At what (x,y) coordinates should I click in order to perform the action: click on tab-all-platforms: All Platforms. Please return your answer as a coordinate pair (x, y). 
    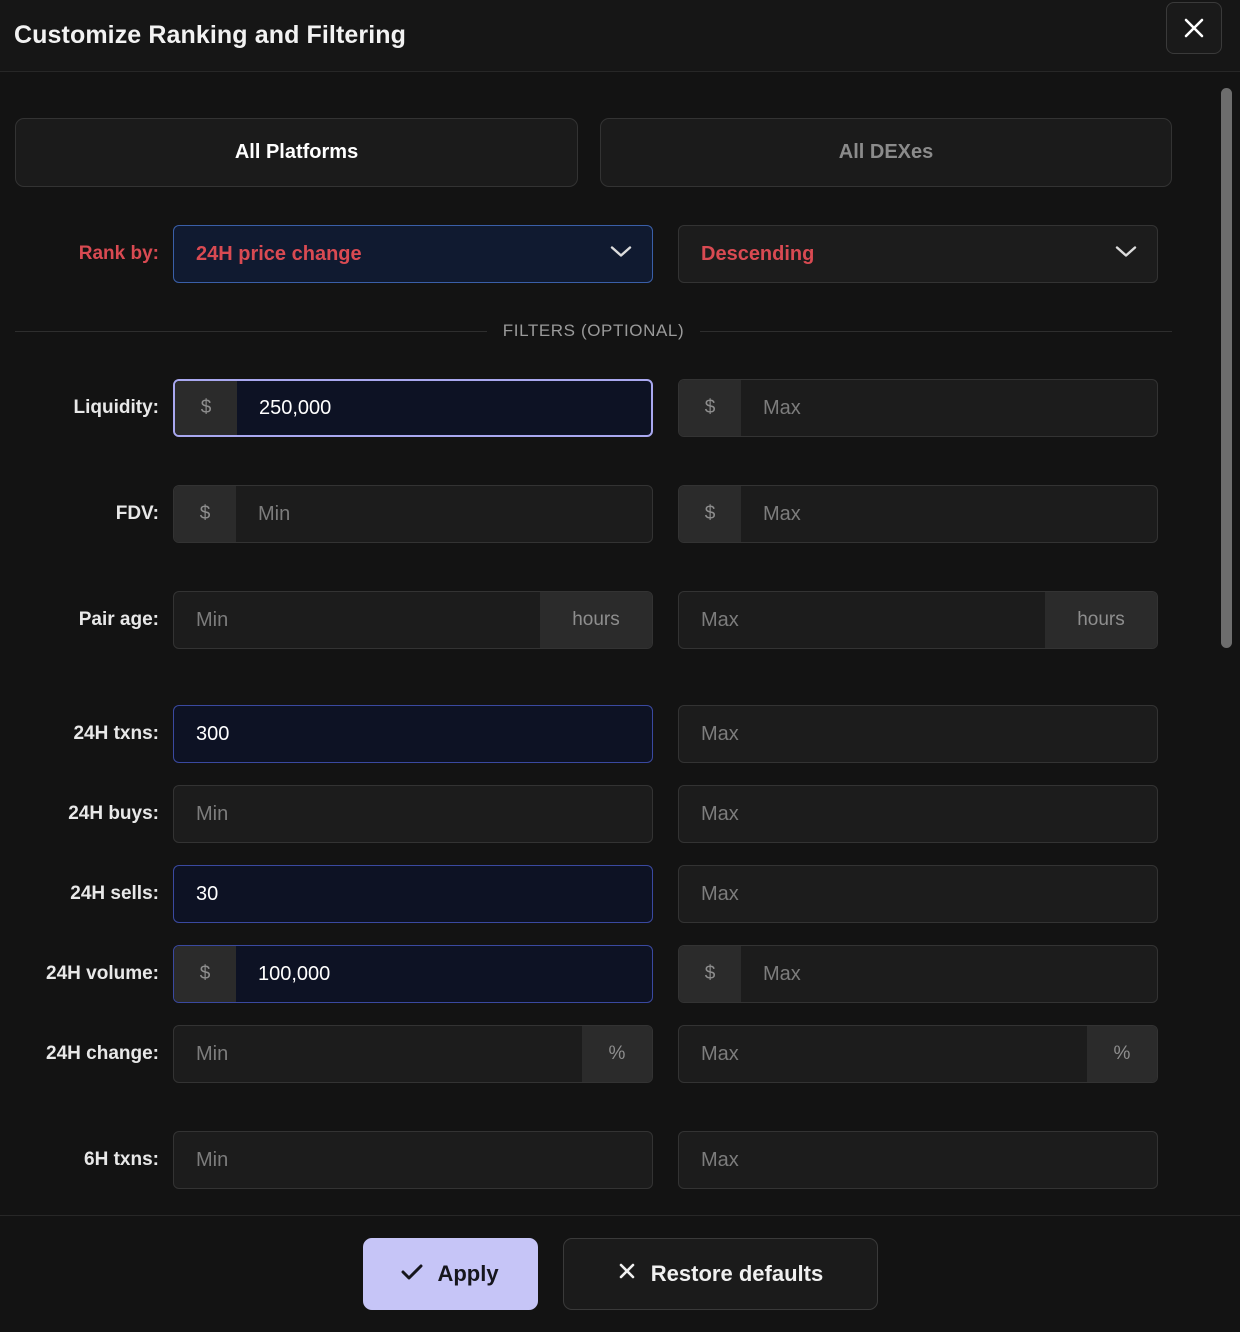
    Looking at the image, I should click on (297, 152).